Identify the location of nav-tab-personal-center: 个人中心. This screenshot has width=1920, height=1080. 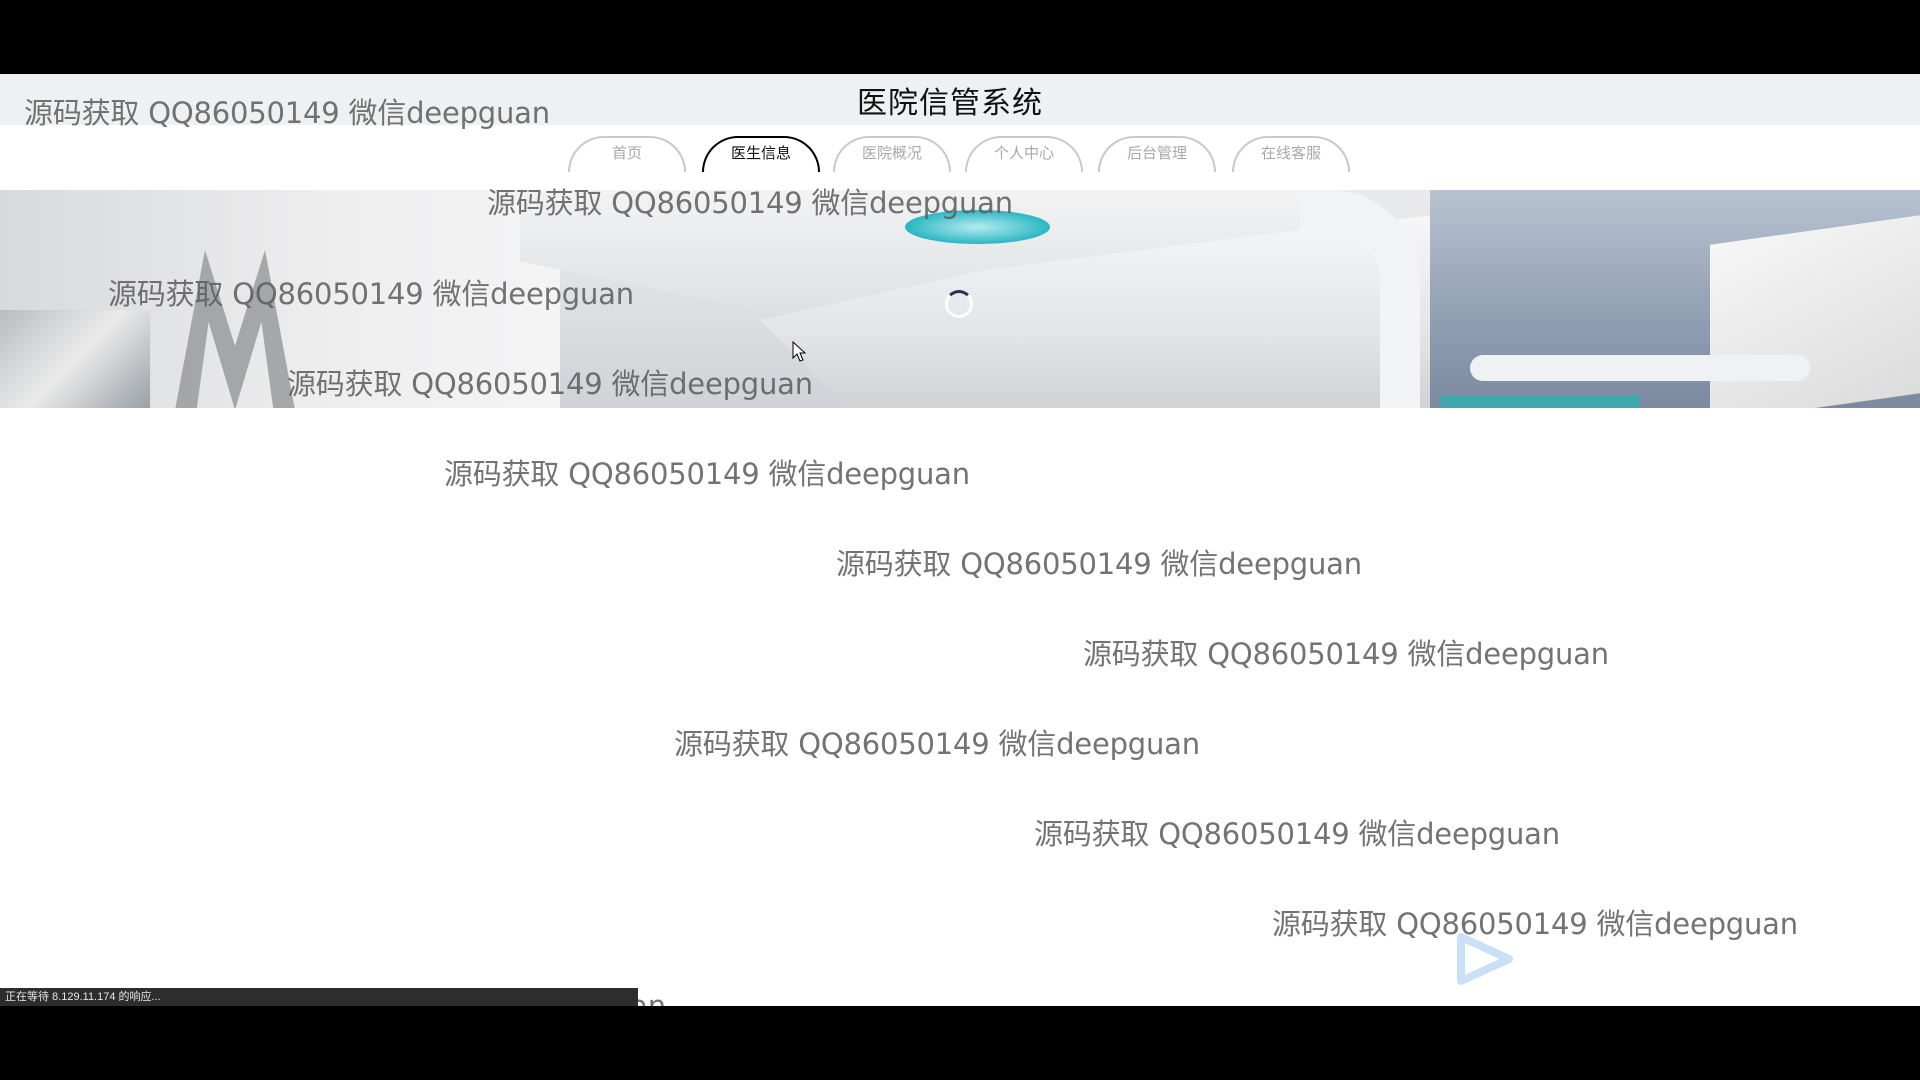
(1024, 154).